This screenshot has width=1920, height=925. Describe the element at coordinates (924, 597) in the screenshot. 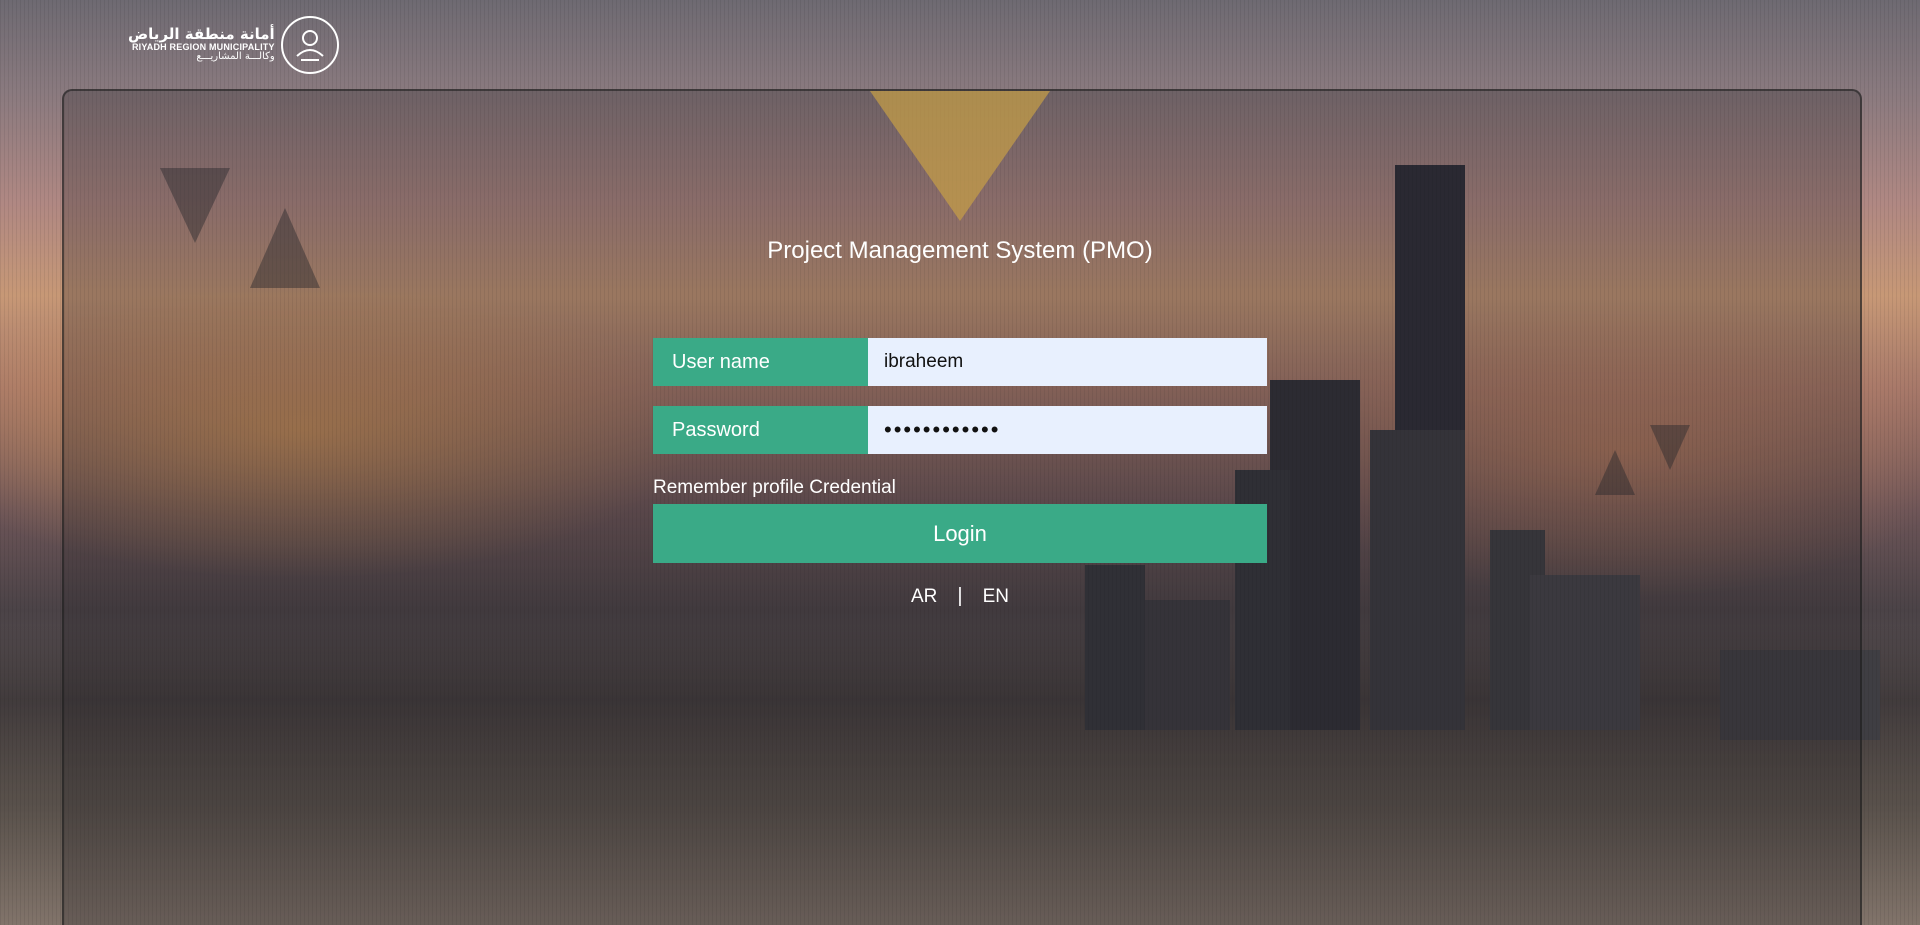

I see `language-ar-link: AR` at that location.